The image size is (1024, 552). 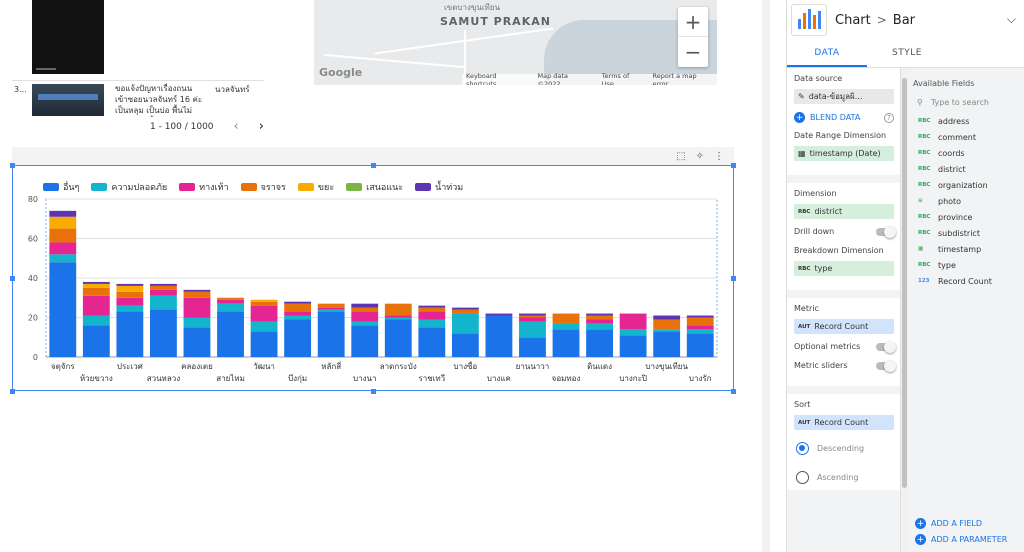 I want to click on setup-scrollbar, so click(x=905, y=310).